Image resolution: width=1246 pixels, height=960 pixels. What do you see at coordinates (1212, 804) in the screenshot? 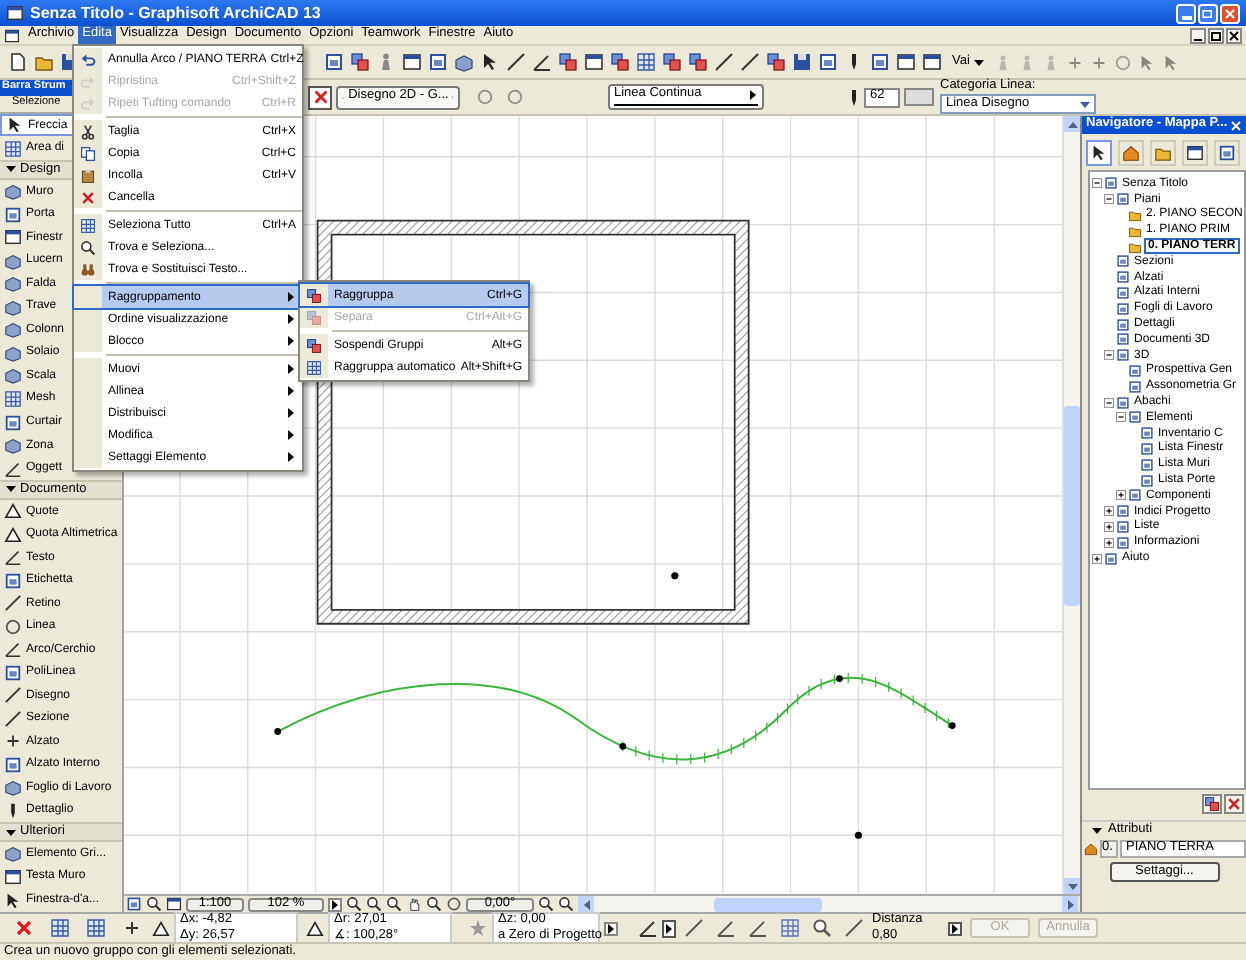
I see `new-button` at bounding box center [1212, 804].